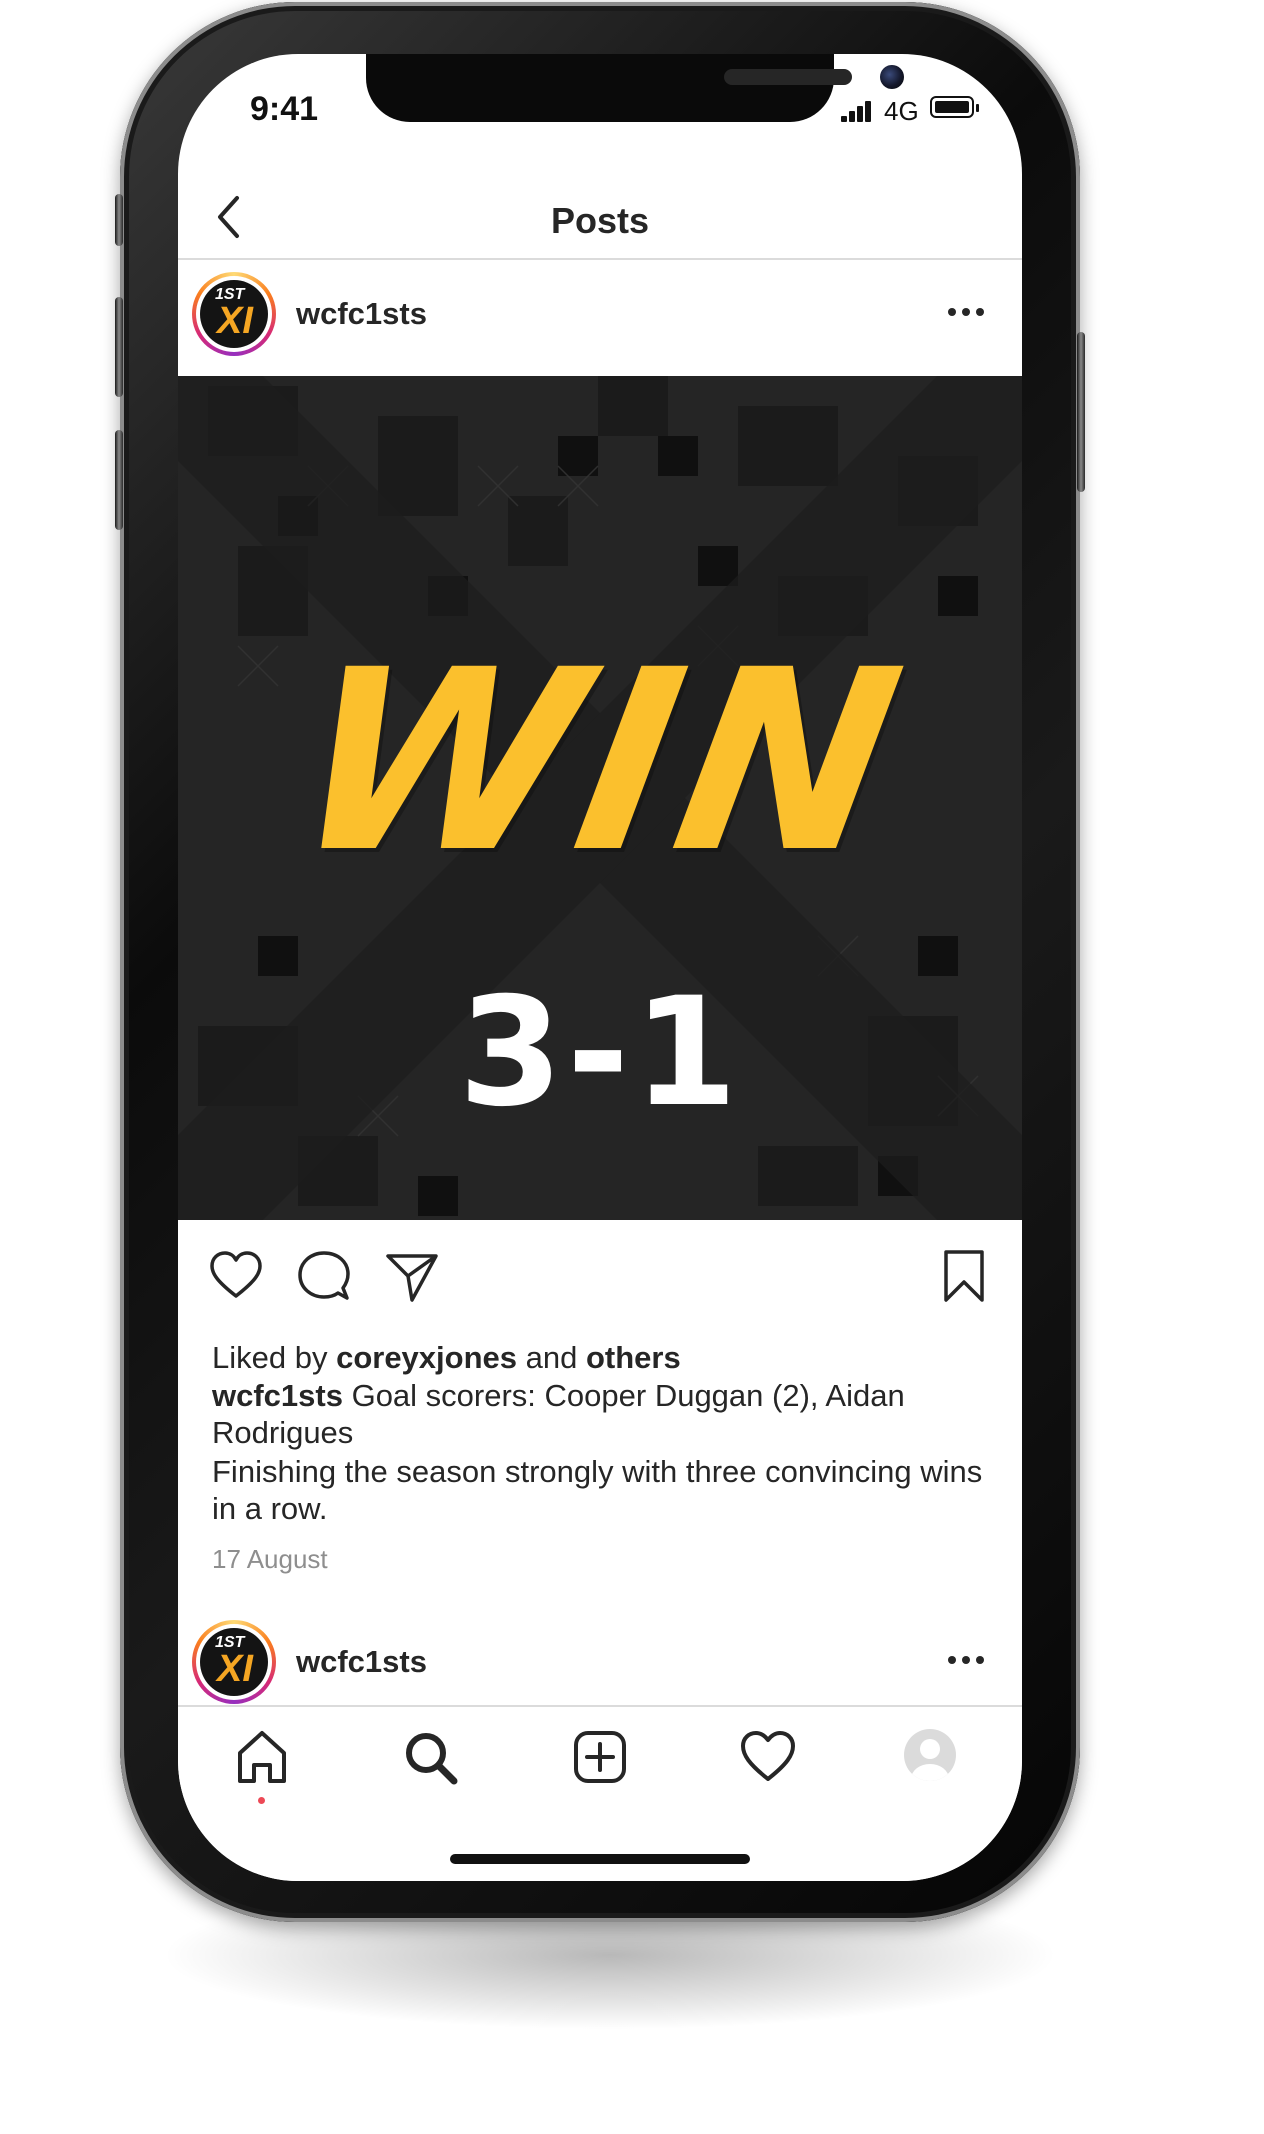  I want to click on next-post-avatar: 1ST XI, so click(234, 1662).